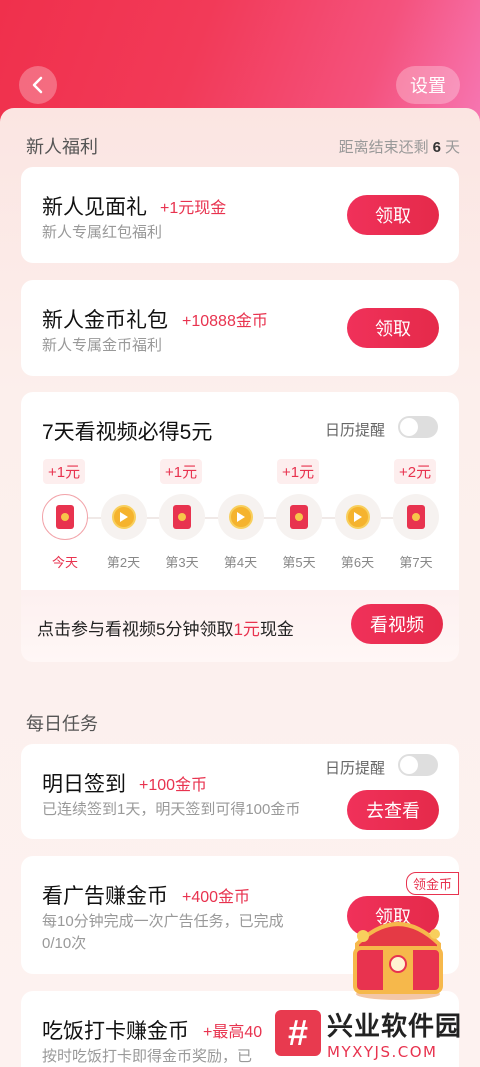  What do you see at coordinates (436, 147) in the screenshot?
I see `countdown-value: 6` at bounding box center [436, 147].